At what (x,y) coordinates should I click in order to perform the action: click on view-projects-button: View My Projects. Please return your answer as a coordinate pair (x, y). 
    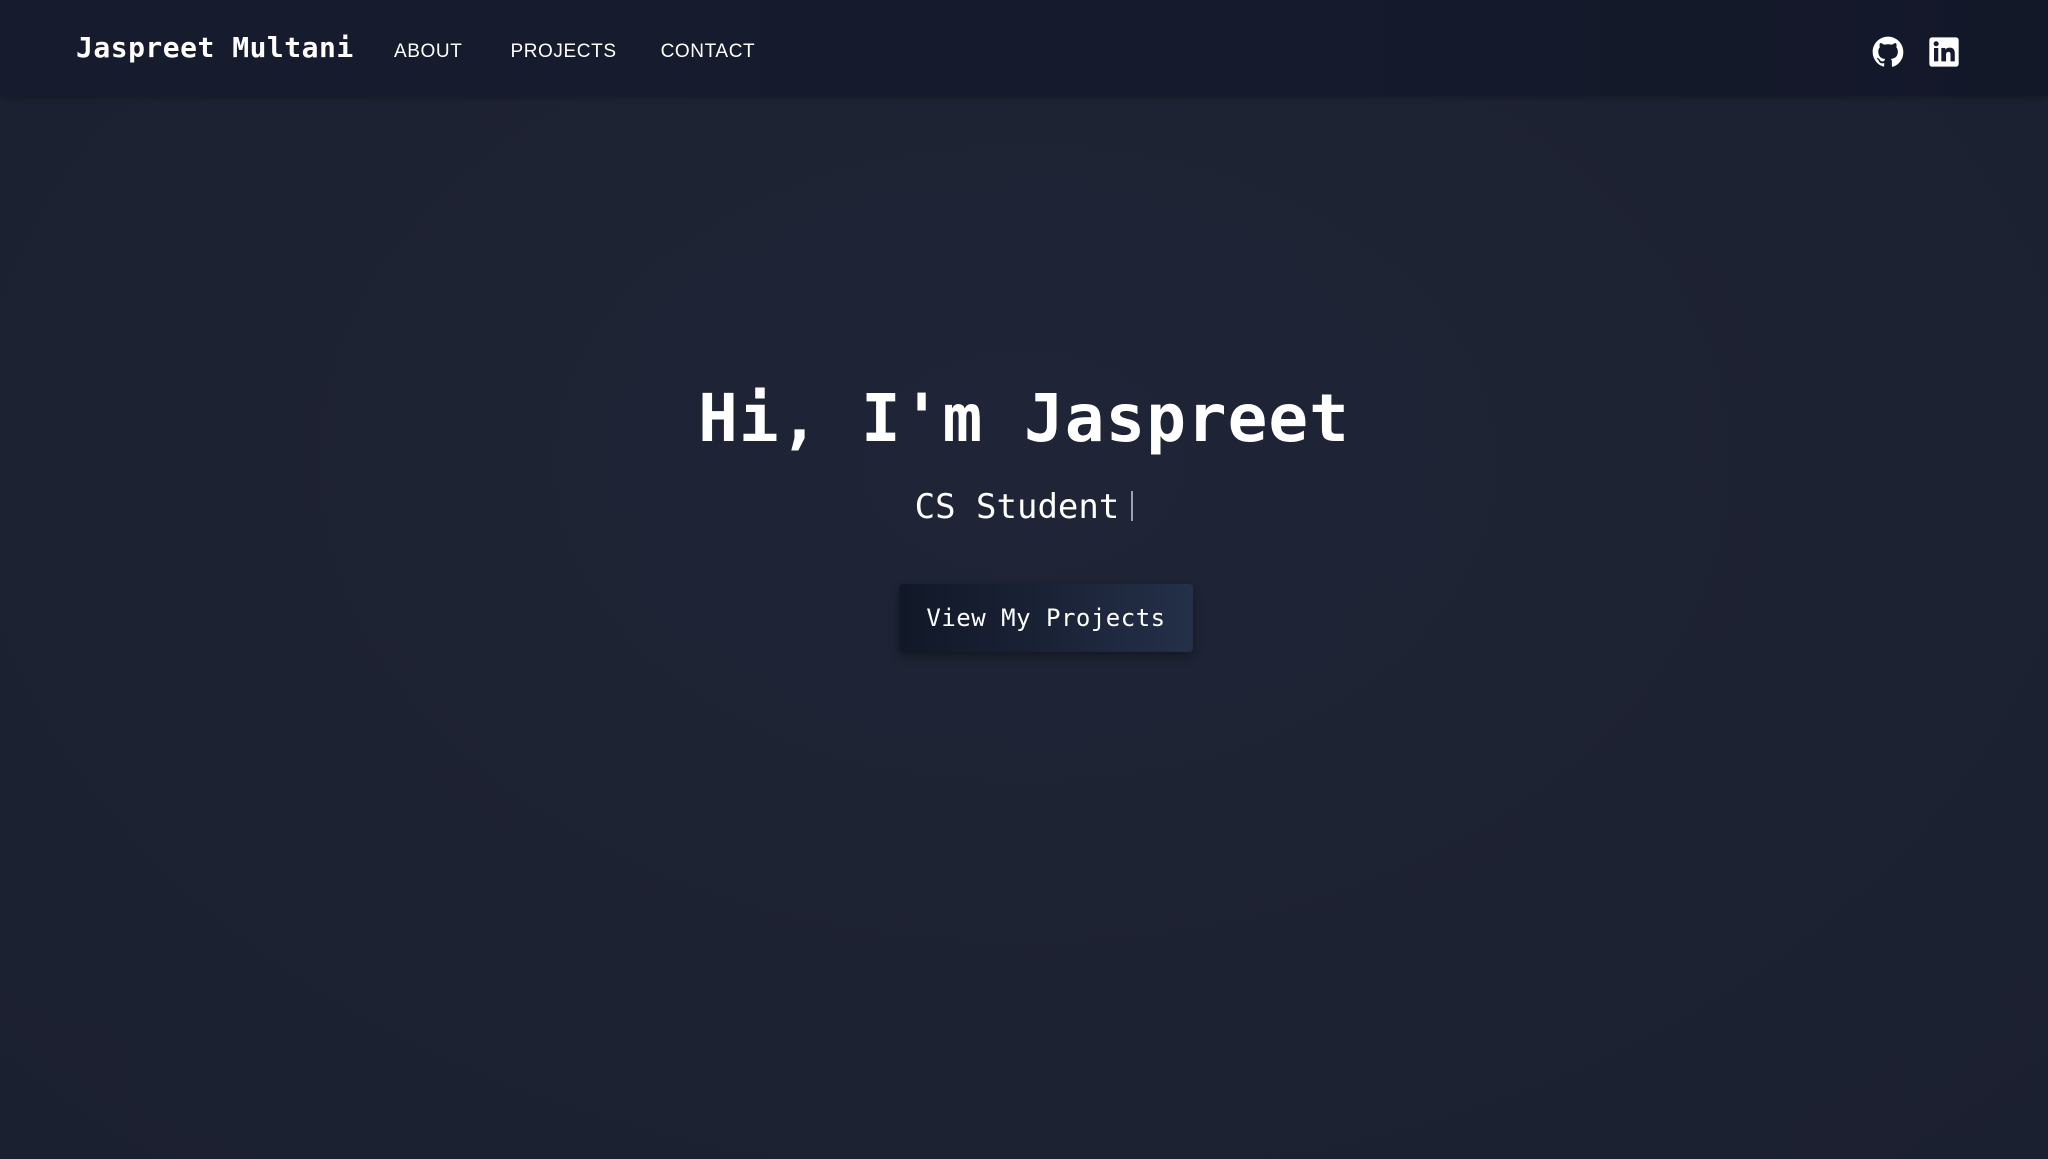
    Looking at the image, I should click on (1046, 618).